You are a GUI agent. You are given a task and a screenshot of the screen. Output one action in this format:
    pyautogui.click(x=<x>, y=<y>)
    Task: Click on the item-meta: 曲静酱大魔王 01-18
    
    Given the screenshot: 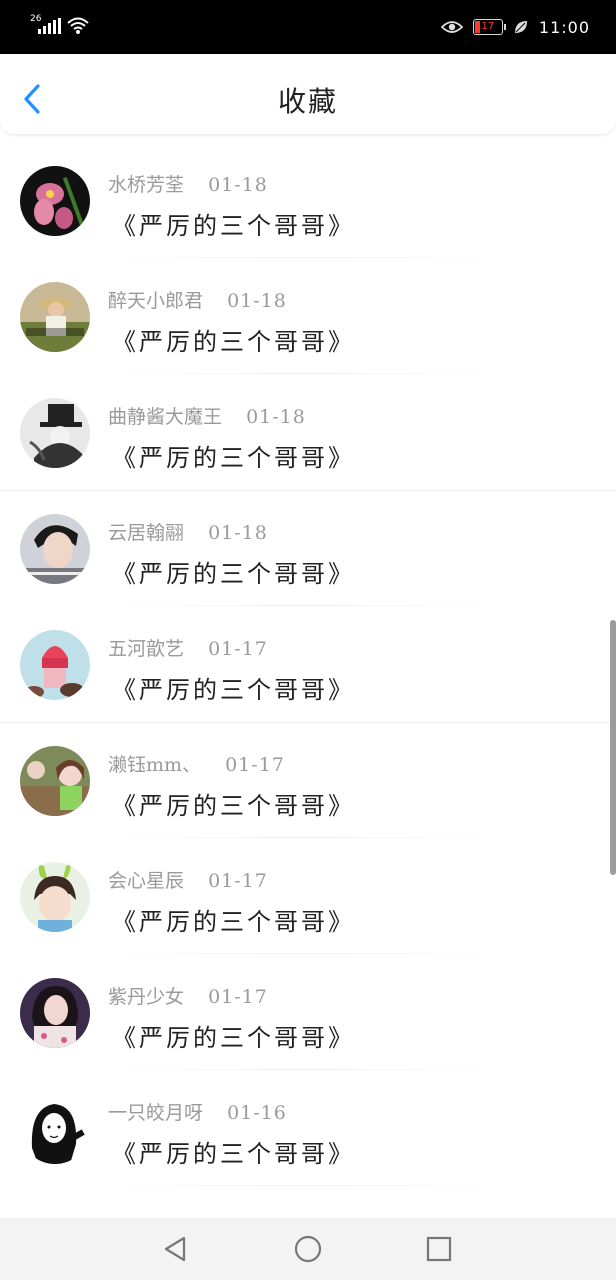 What is the action you would take?
    pyautogui.click(x=207, y=415)
    